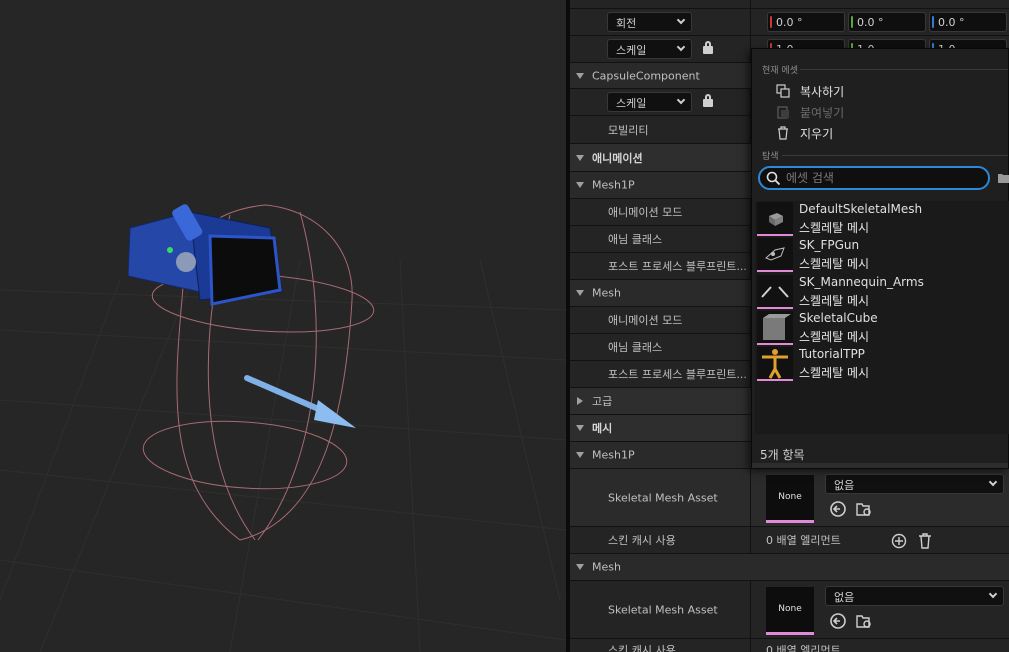  I want to click on rotation-z-input: 0.0 °, so click(968, 22).